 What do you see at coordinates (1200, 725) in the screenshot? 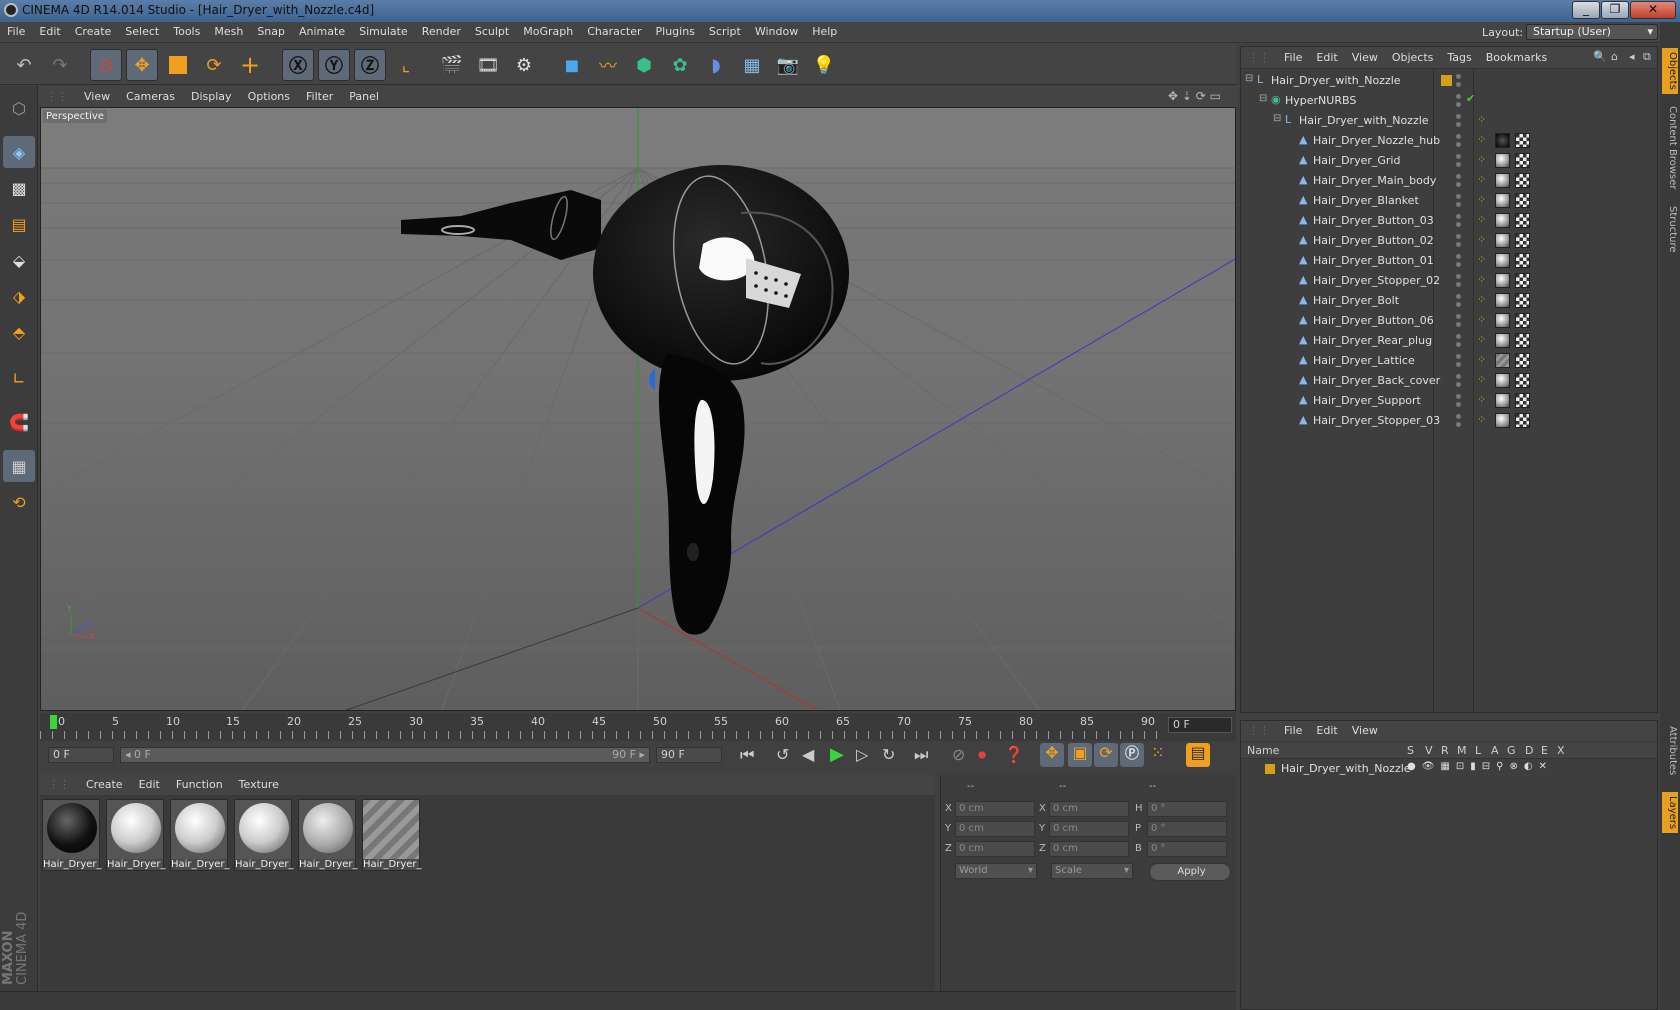
I see `current-frame-field: 0 F` at bounding box center [1200, 725].